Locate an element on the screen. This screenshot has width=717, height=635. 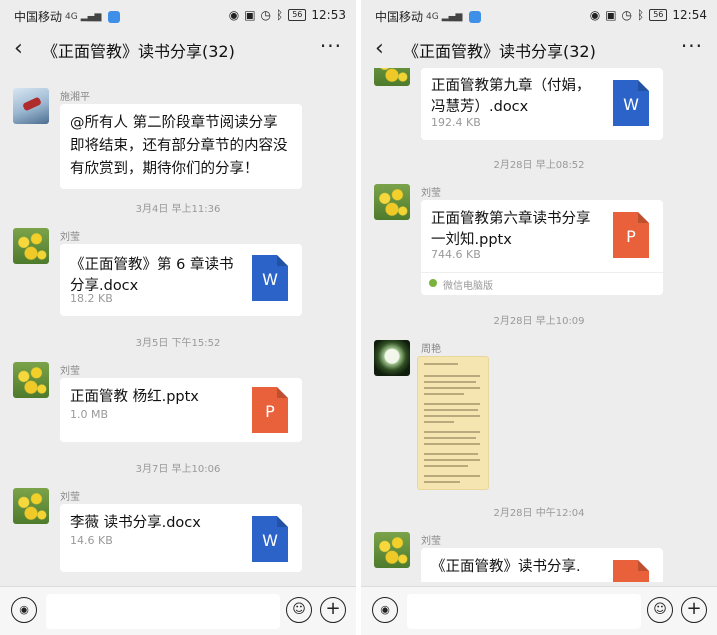
sender-name: 施湘平 is located at coordinates (75, 97).